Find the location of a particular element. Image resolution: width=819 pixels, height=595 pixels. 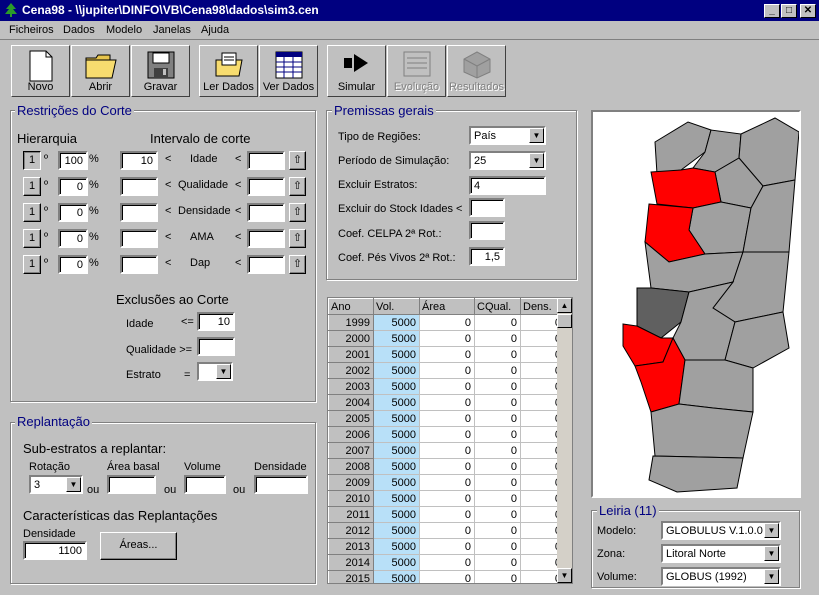

priority-up-button-qualidade: ⇧ is located at coordinates (297, 186).